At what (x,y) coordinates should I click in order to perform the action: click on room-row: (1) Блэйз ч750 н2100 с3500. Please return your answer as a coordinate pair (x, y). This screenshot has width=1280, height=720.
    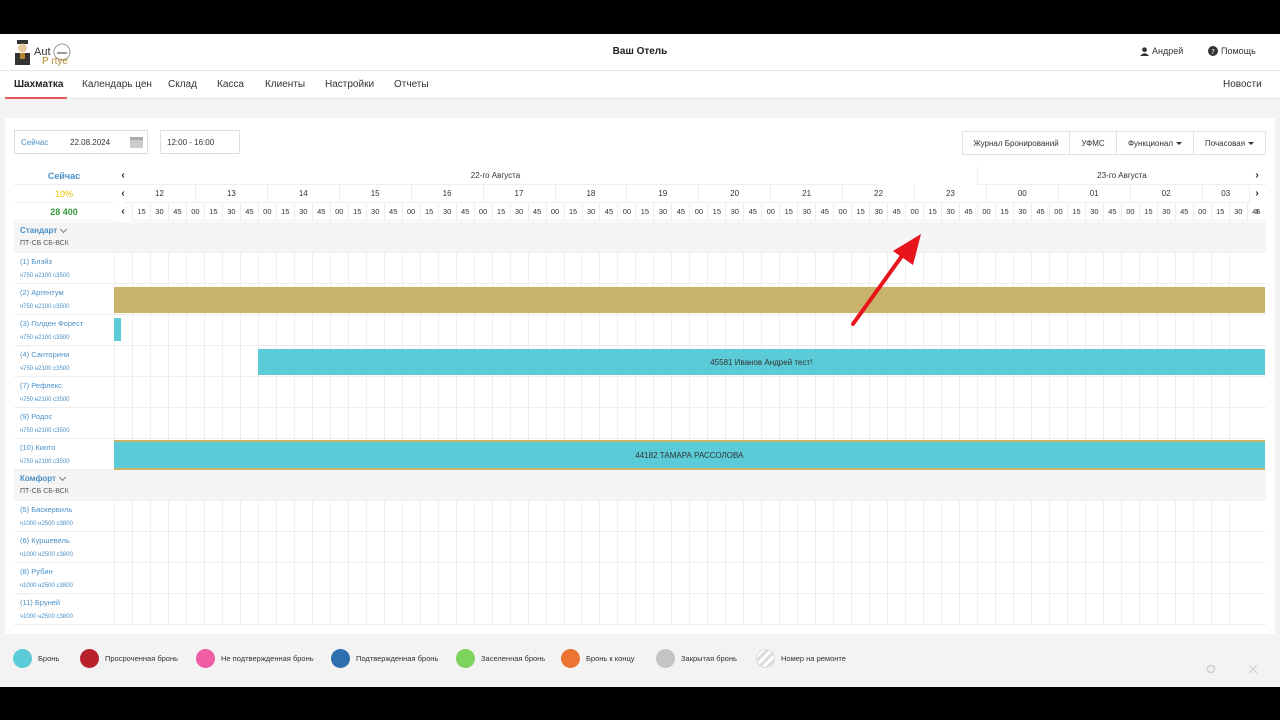
    Looking at the image, I should click on (640, 268).